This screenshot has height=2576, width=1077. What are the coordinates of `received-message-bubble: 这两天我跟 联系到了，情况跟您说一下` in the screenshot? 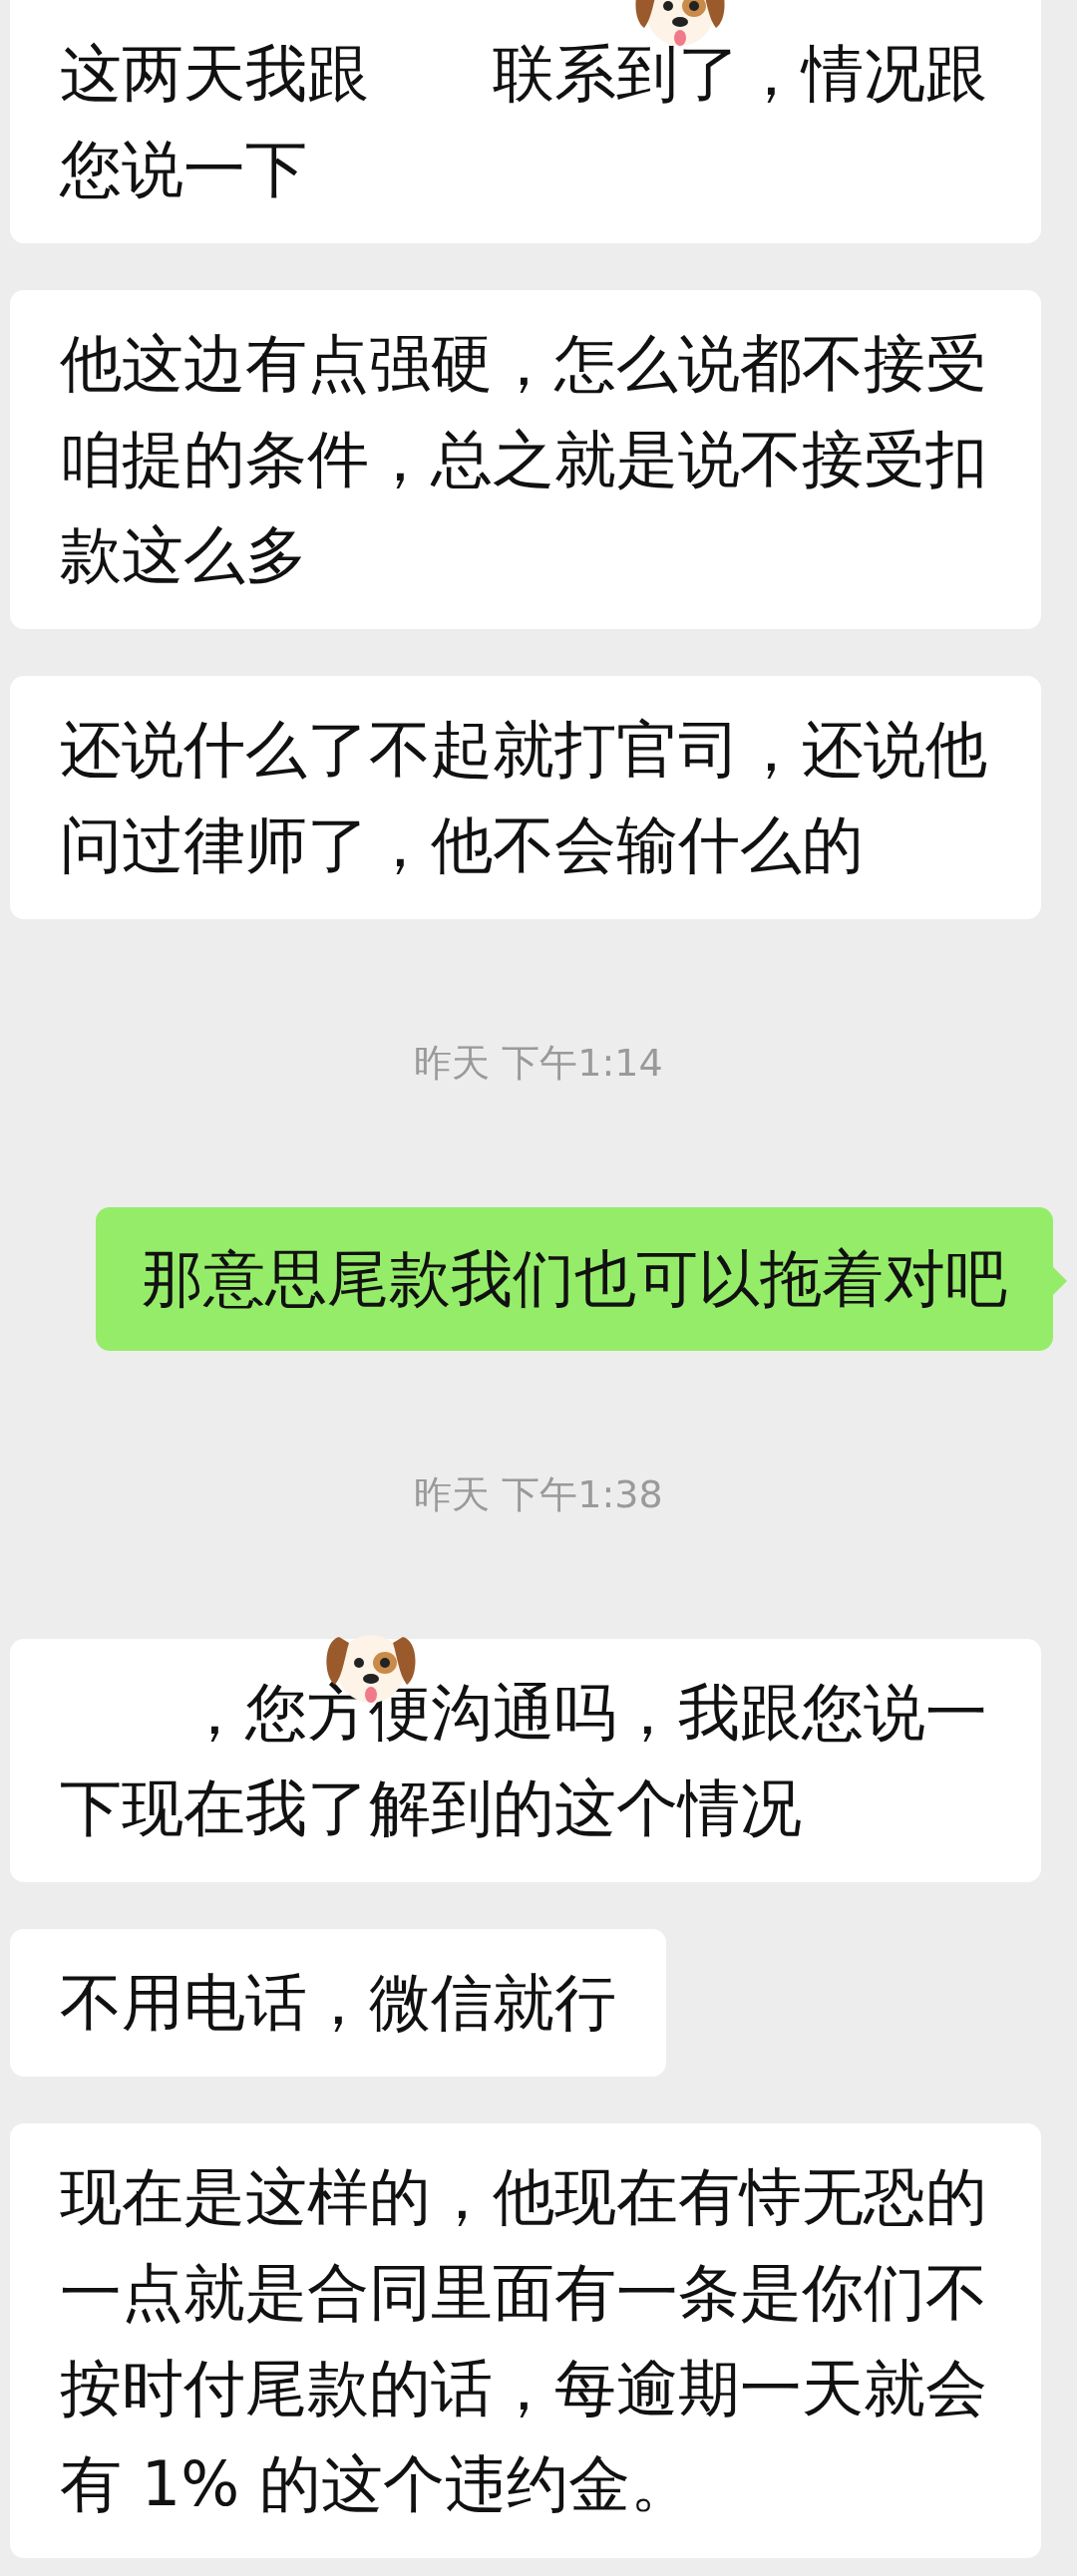 It's located at (525, 121).